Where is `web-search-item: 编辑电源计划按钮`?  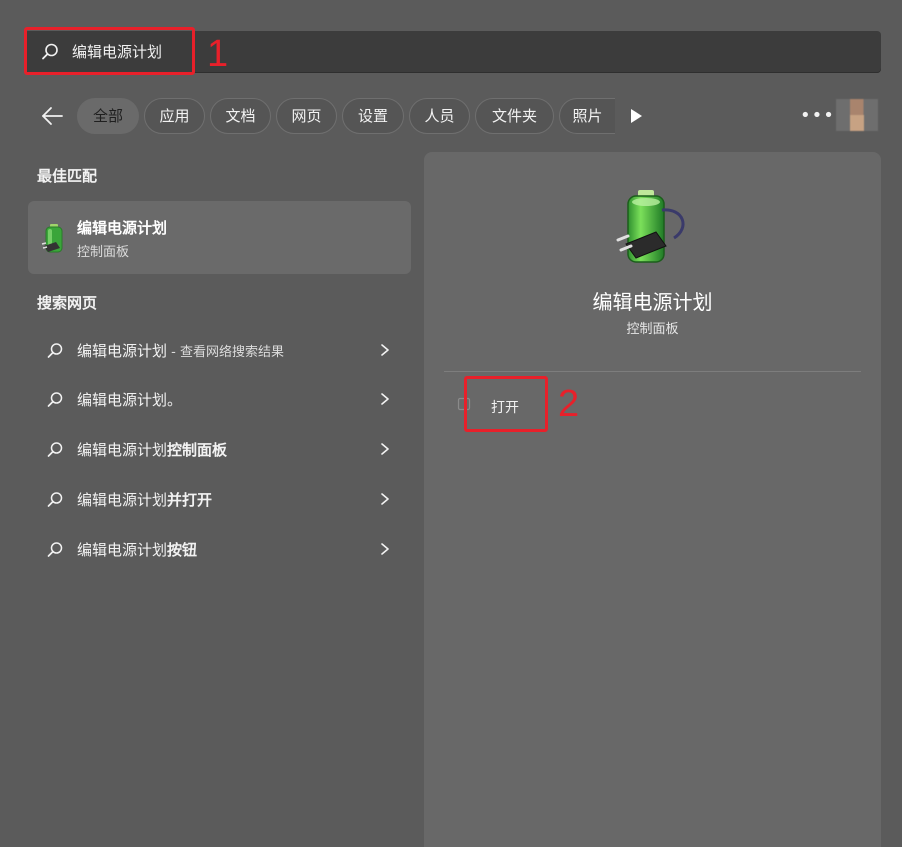 web-search-item: 编辑电源计划按钮 is located at coordinates (219, 549).